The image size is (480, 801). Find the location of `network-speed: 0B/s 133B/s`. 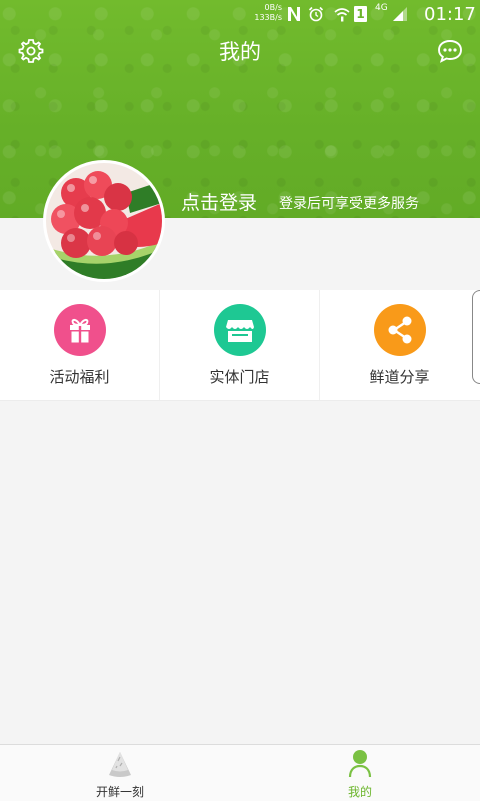

network-speed: 0B/s 133B/s is located at coordinates (264, 13).